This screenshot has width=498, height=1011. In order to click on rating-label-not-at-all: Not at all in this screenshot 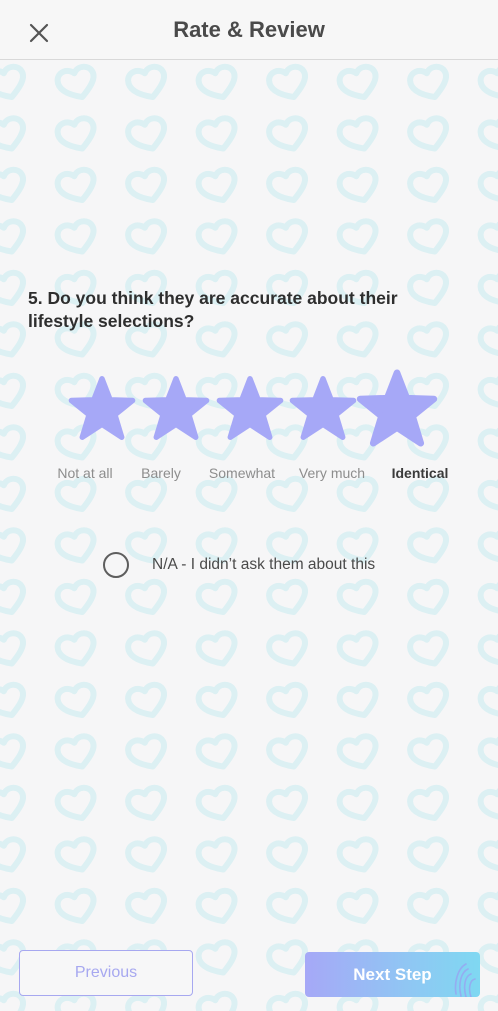, I will do `click(85, 473)`.